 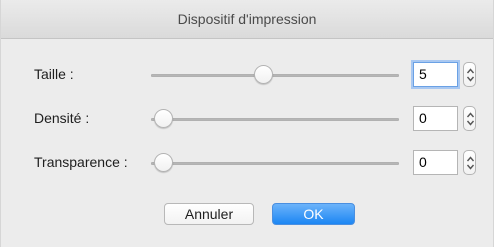 I want to click on size-slider-knob, so click(x=263, y=74).